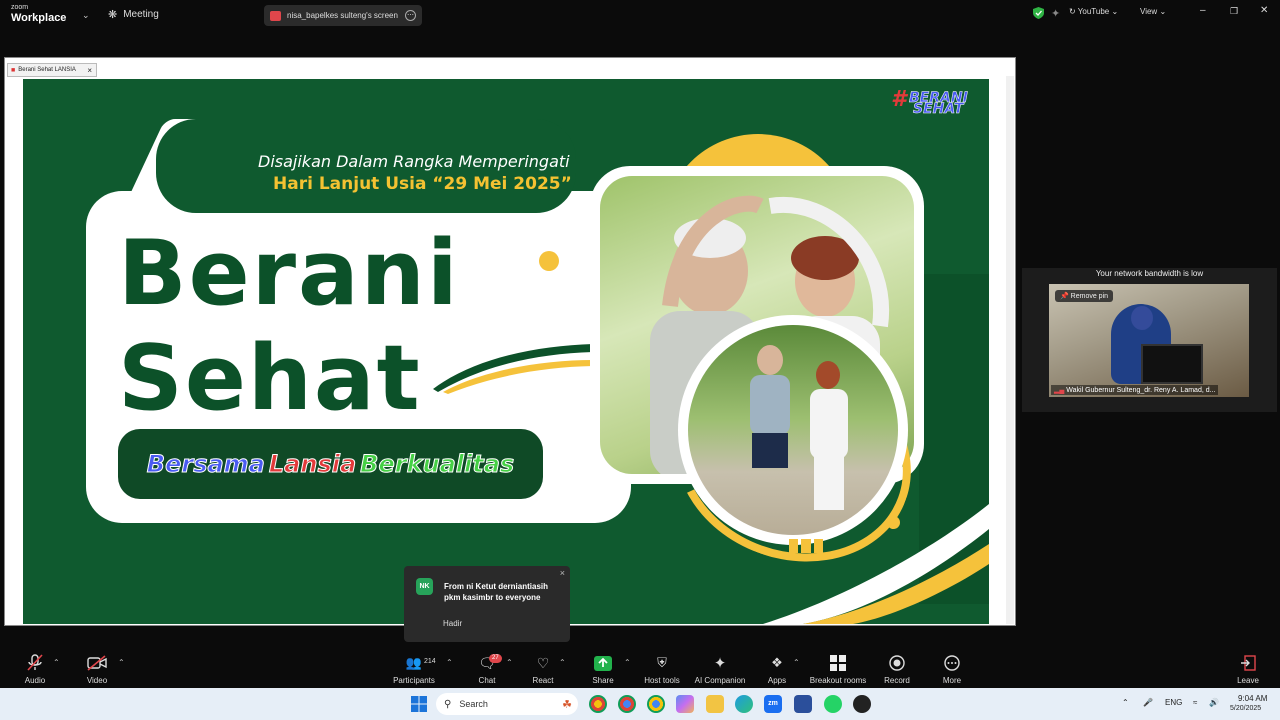 The image size is (1280, 720). I want to click on chrome-icon, so click(598, 704).